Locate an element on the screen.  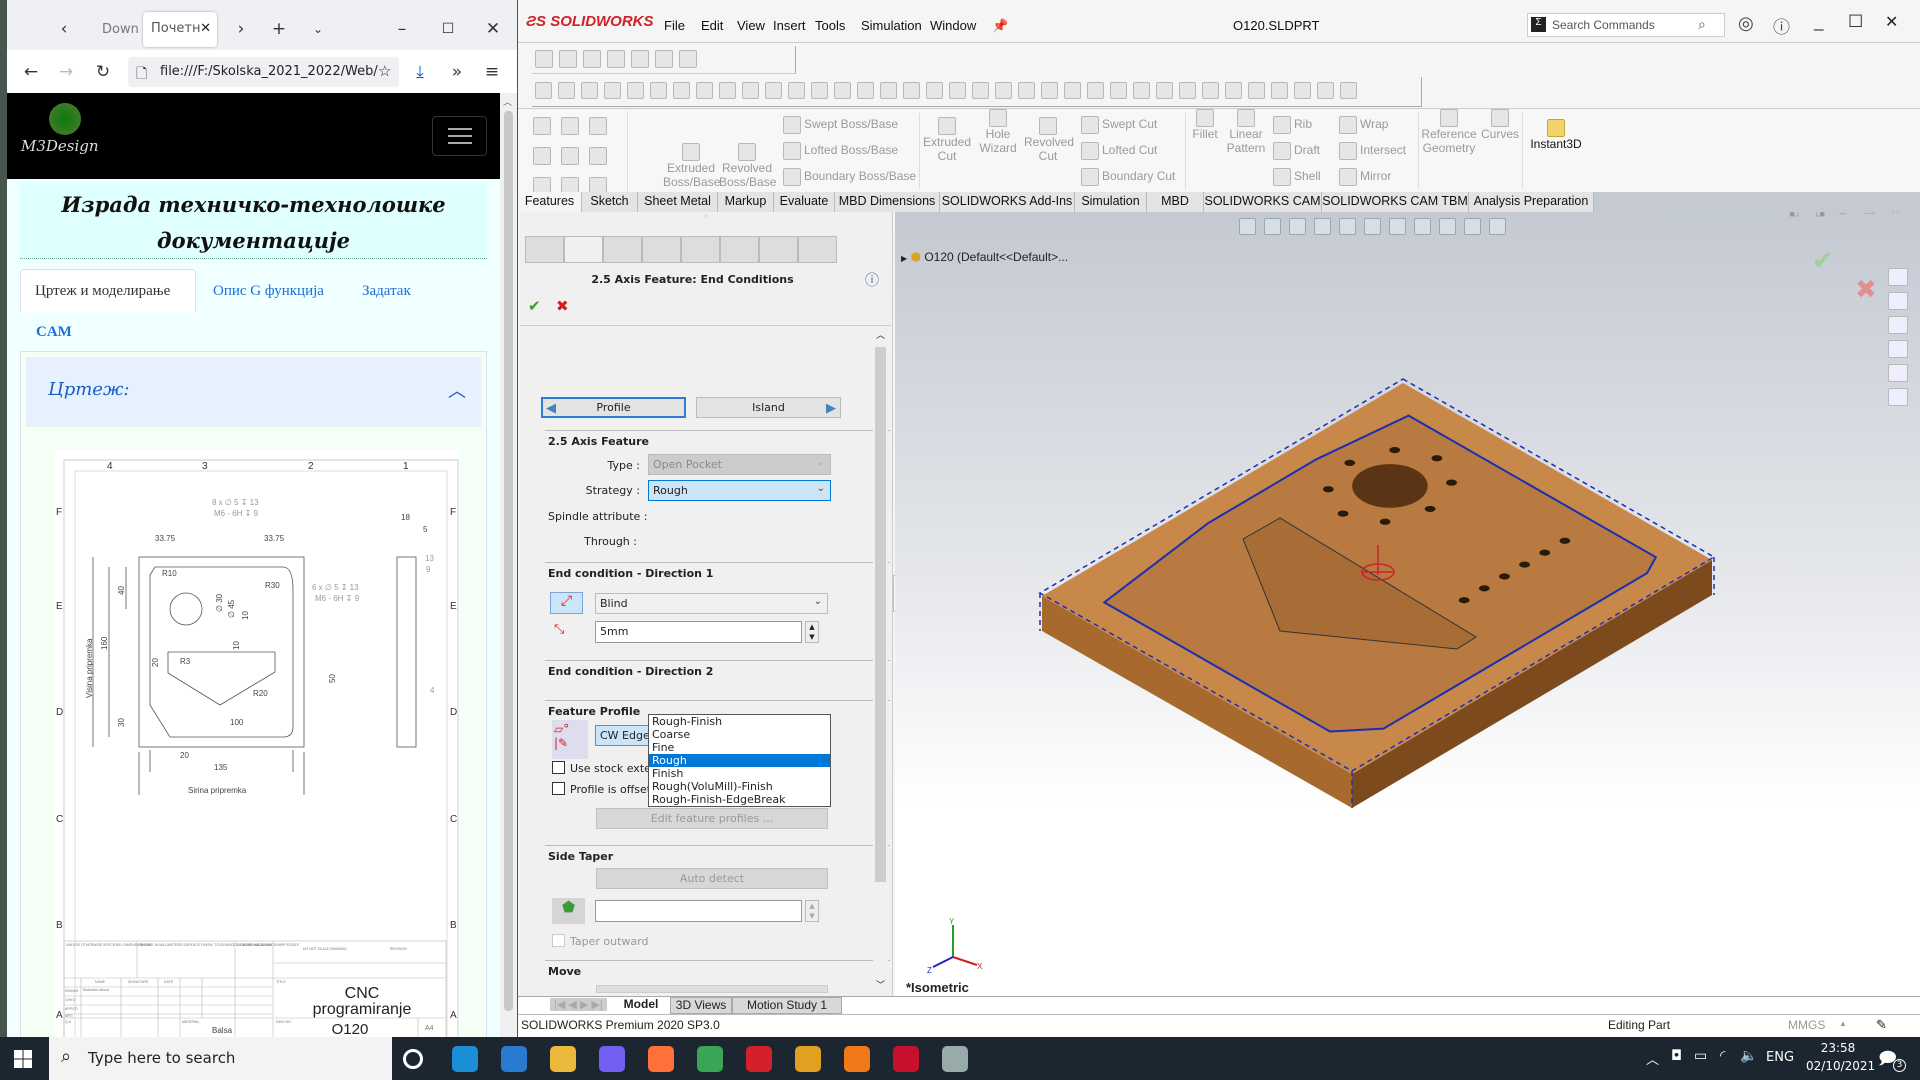
revolved-boss-button: Revolved Boss/Base is located at coordinates (747, 166).